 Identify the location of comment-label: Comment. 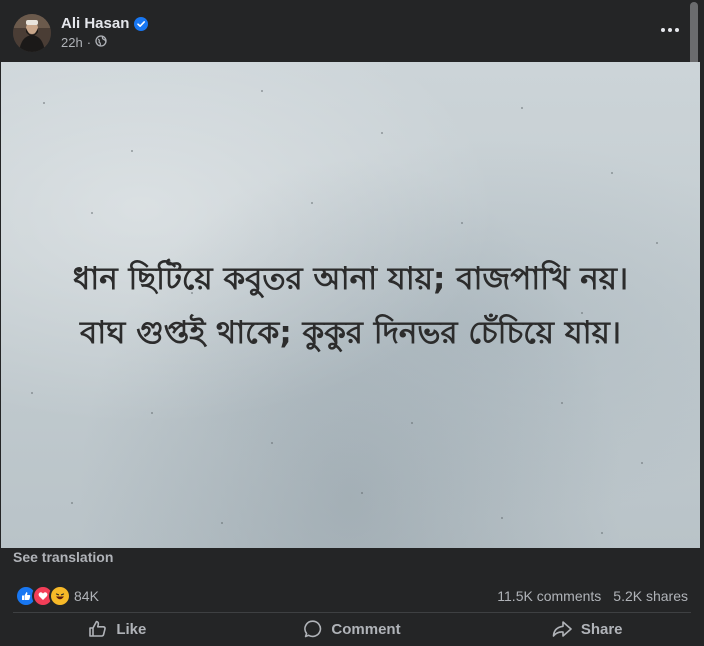
(366, 629).